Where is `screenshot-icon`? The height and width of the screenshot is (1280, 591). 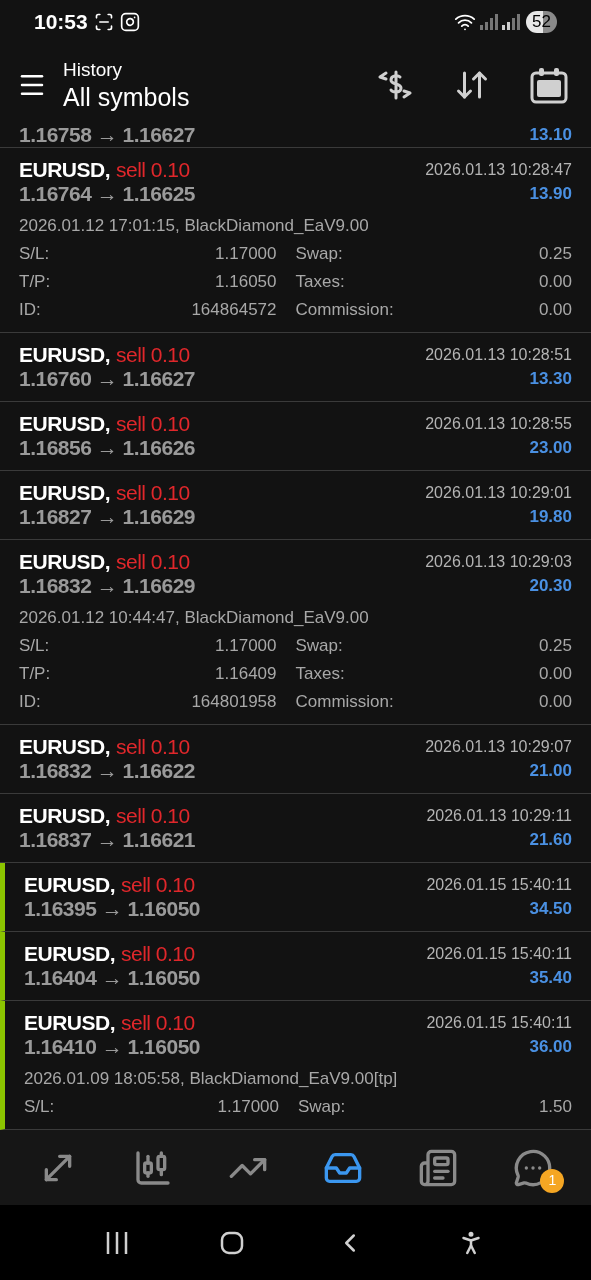
screenshot-icon is located at coordinates (103, 22).